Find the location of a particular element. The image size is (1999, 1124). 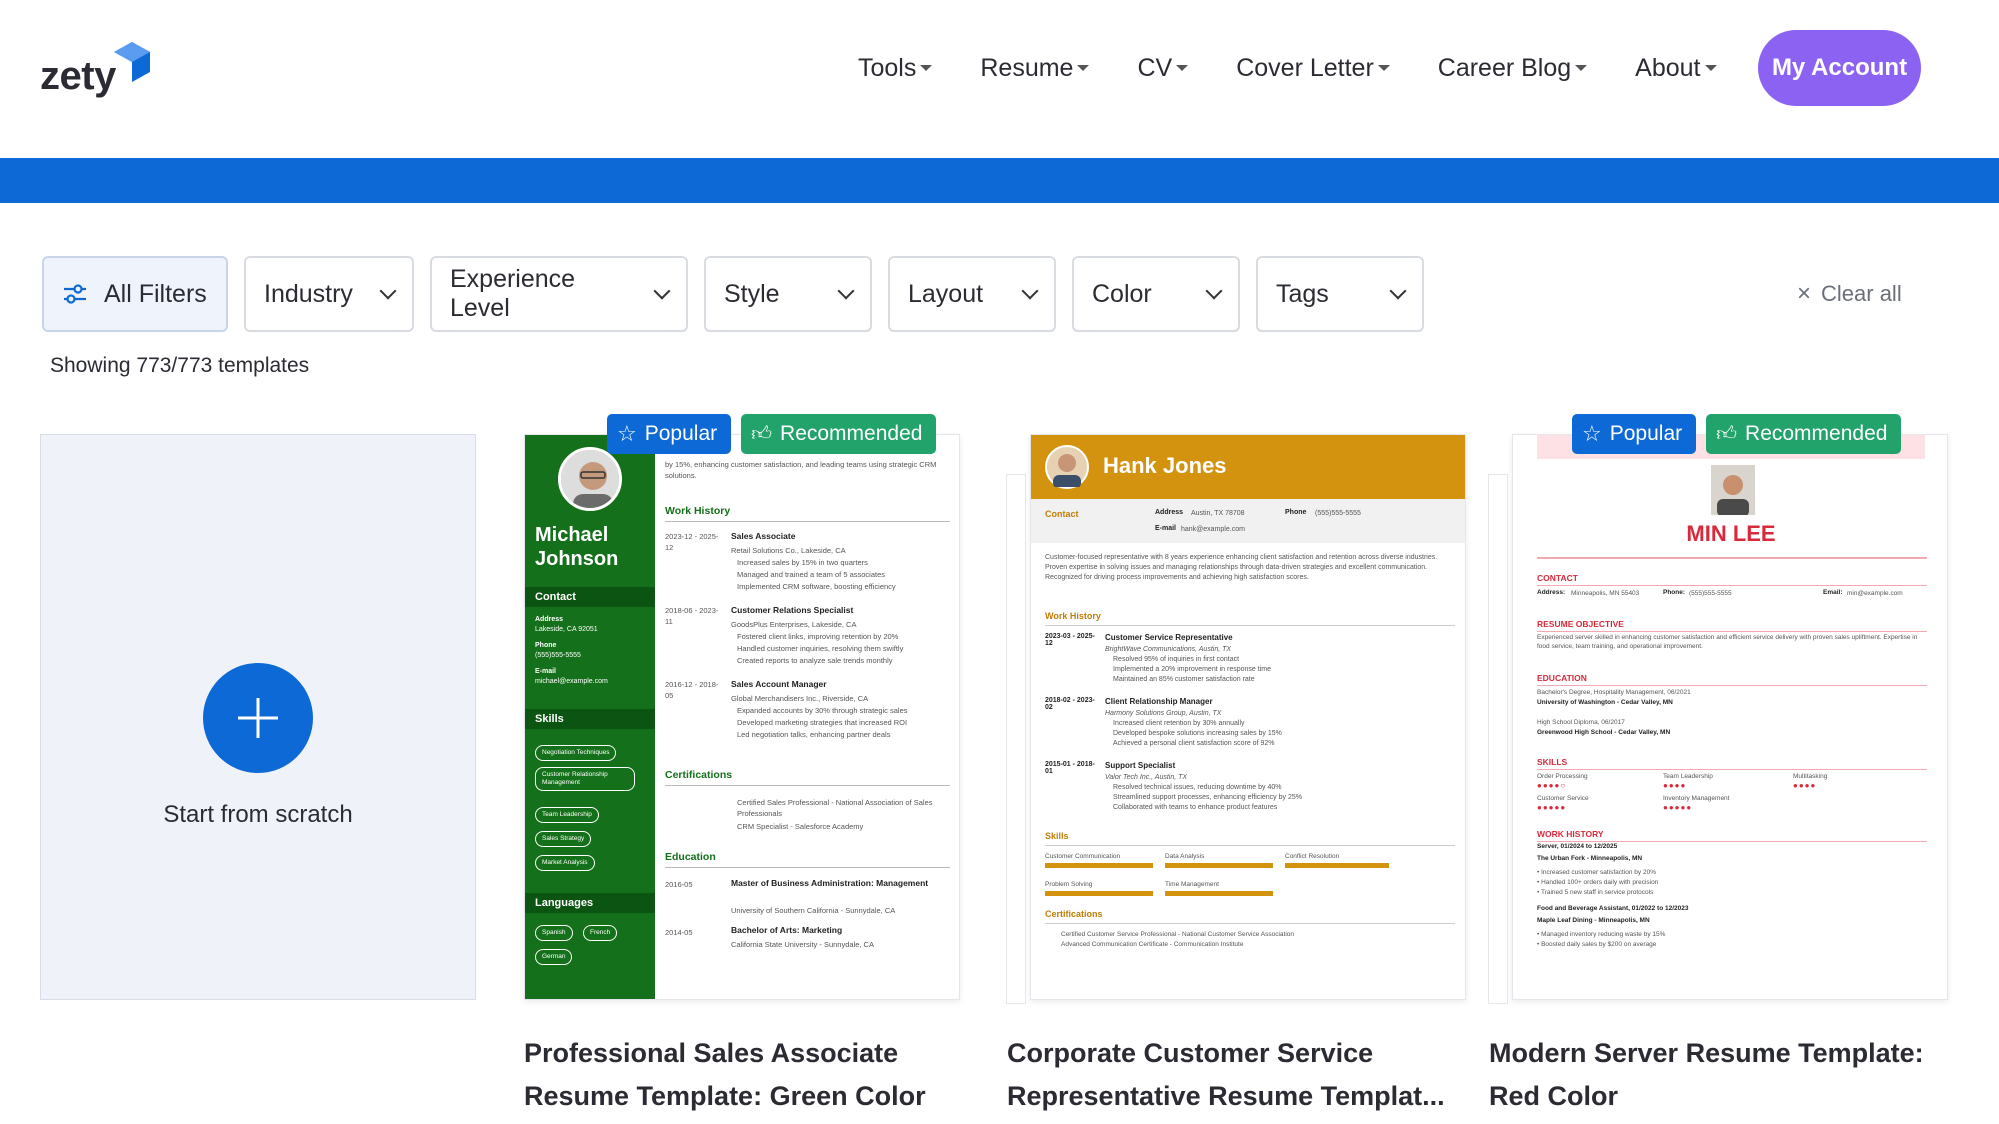

work-line: Maple Leaf Dining - Minneapolis, MN is located at coordinates (1593, 920).